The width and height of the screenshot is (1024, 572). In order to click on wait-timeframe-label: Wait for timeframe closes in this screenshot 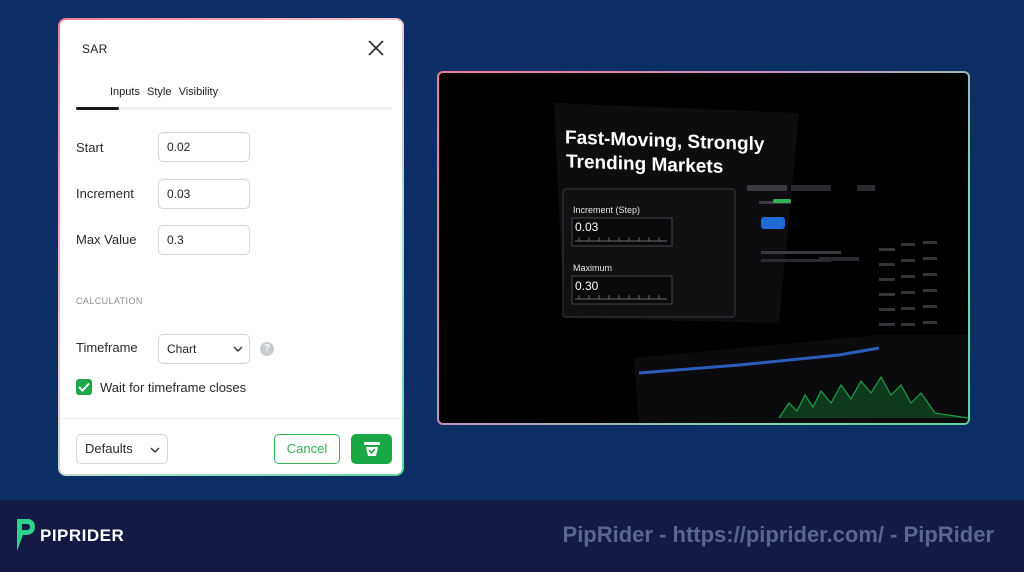, I will do `click(173, 387)`.